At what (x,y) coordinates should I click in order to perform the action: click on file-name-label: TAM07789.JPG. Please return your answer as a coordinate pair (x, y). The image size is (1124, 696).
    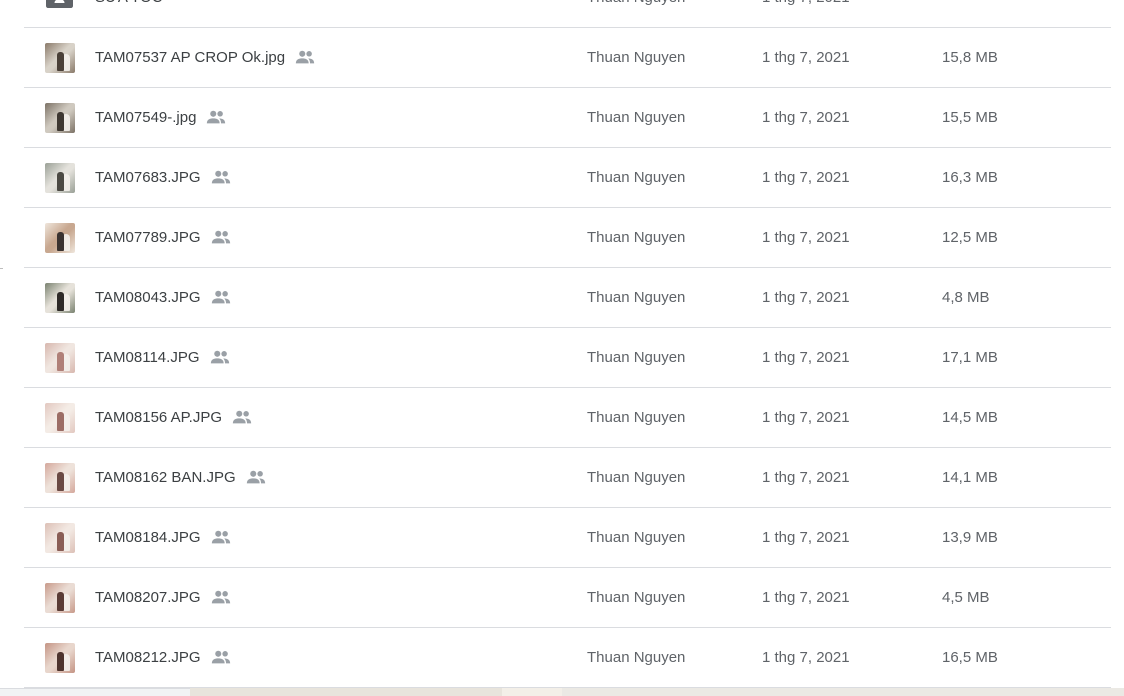
    Looking at the image, I should click on (148, 237).